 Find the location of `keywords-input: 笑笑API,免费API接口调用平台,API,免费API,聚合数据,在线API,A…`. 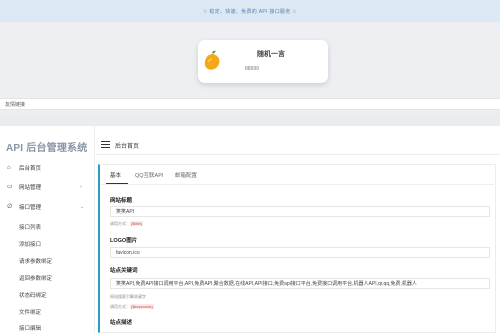

keywords-input: 笑笑API,免费API接口调用平台,API,免费API,聚合数据,在线API,A… is located at coordinates (300, 283).